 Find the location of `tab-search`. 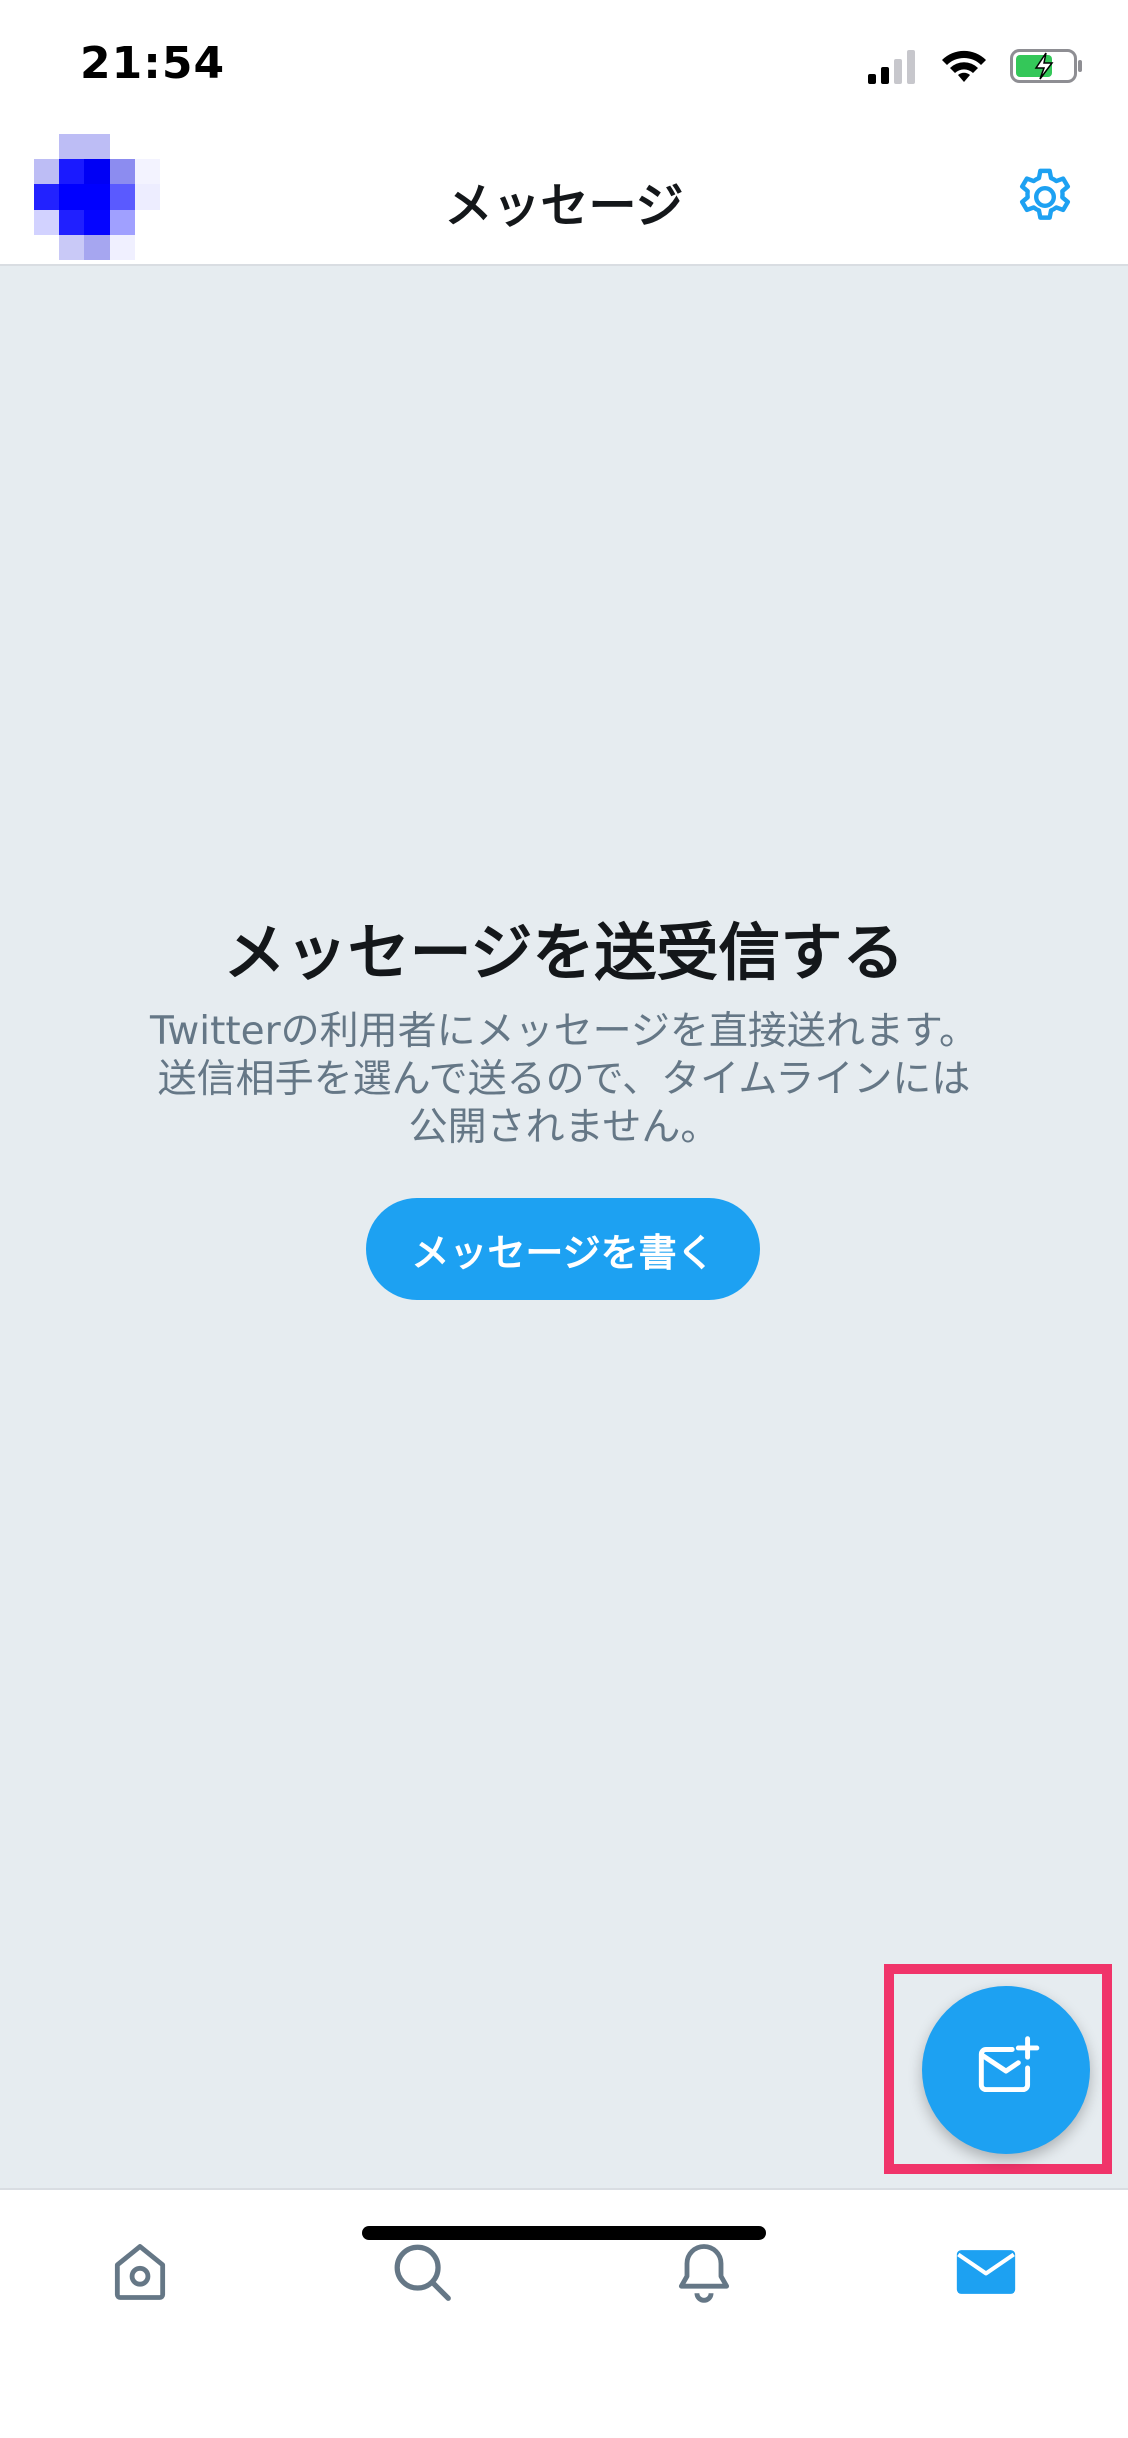

tab-search is located at coordinates (422, 2274).